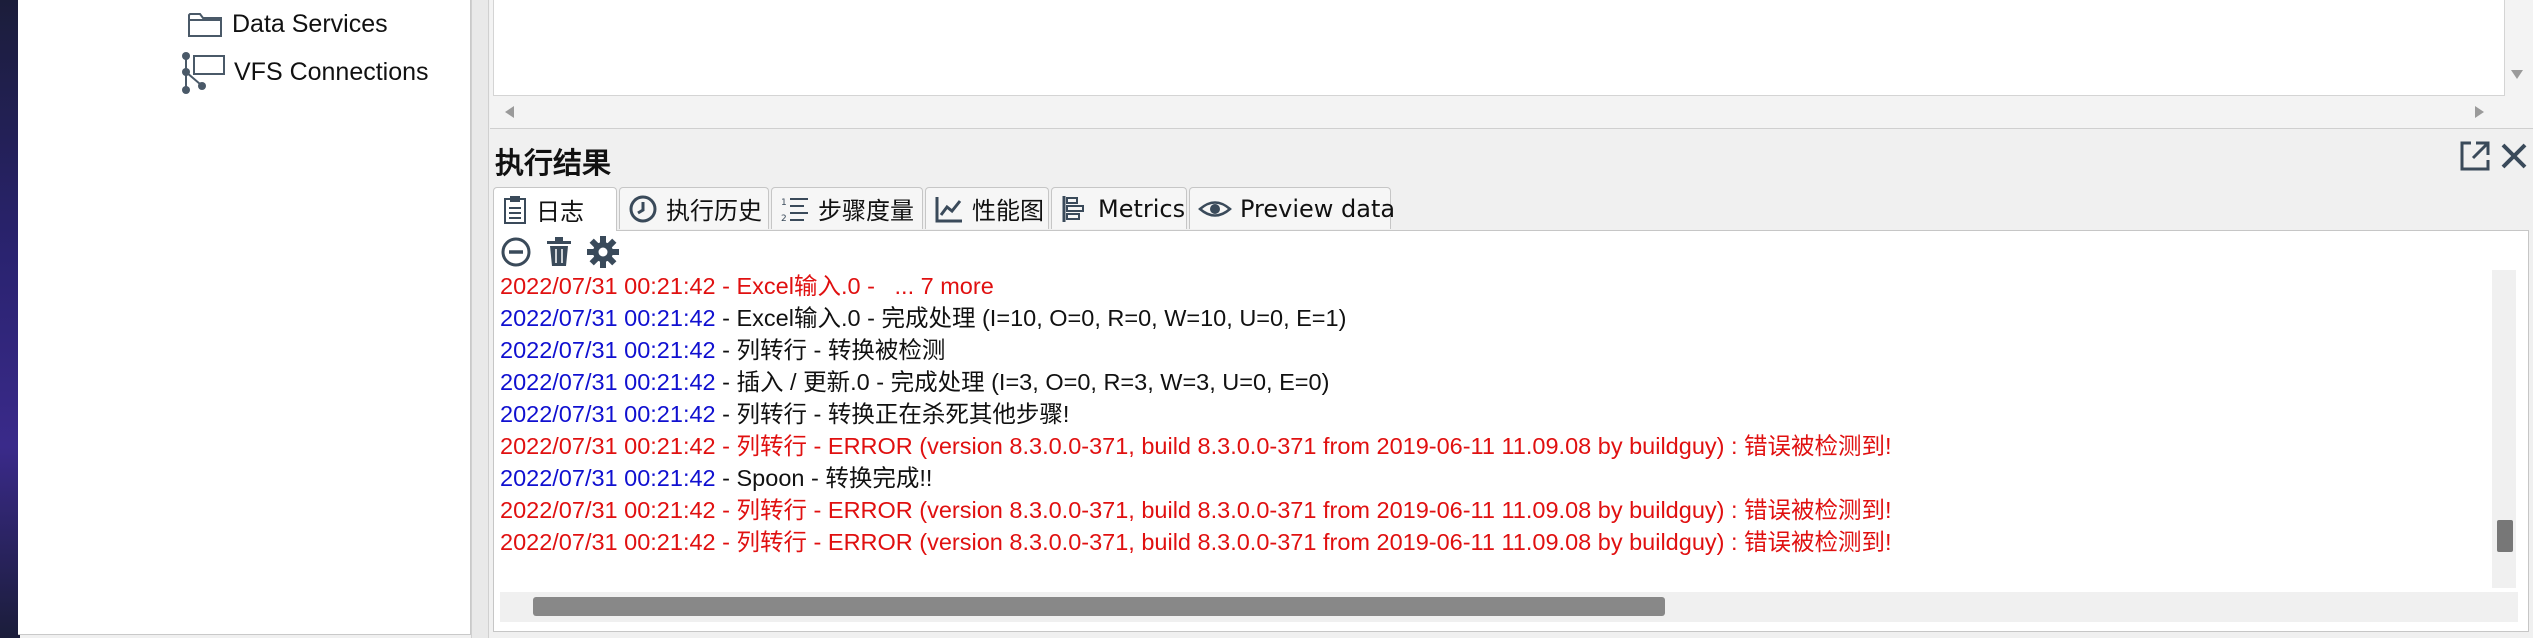 Image resolution: width=2533 pixels, height=638 pixels. Describe the element at coordinates (331, 71) in the screenshot. I see `tree-item-label: VFS Connections` at that location.